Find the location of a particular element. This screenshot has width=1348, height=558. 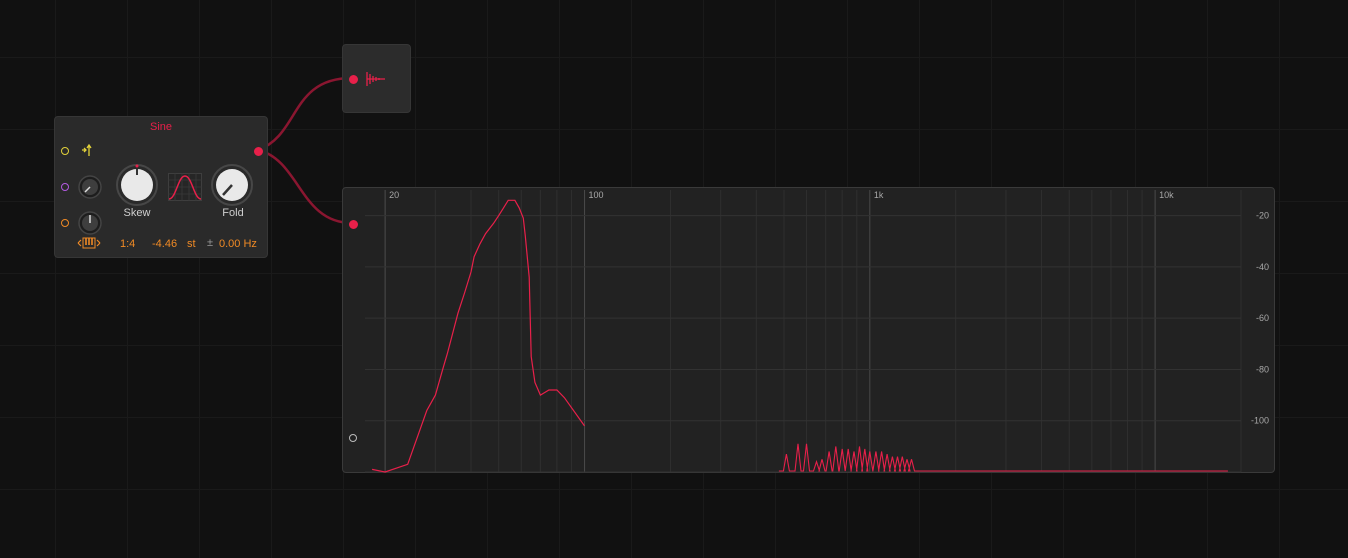

db-tick-label: -40 is located at coordinates (1262, 267).